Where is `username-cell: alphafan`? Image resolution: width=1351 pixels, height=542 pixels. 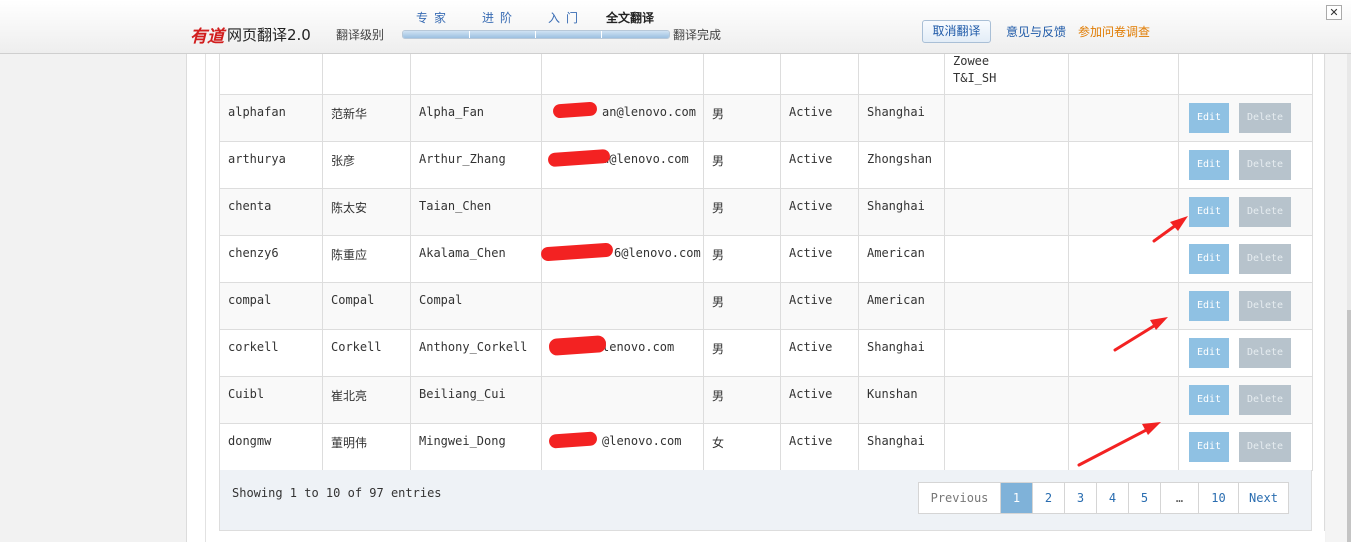
username-cell: alphafan is located at coordinates (271, 118).